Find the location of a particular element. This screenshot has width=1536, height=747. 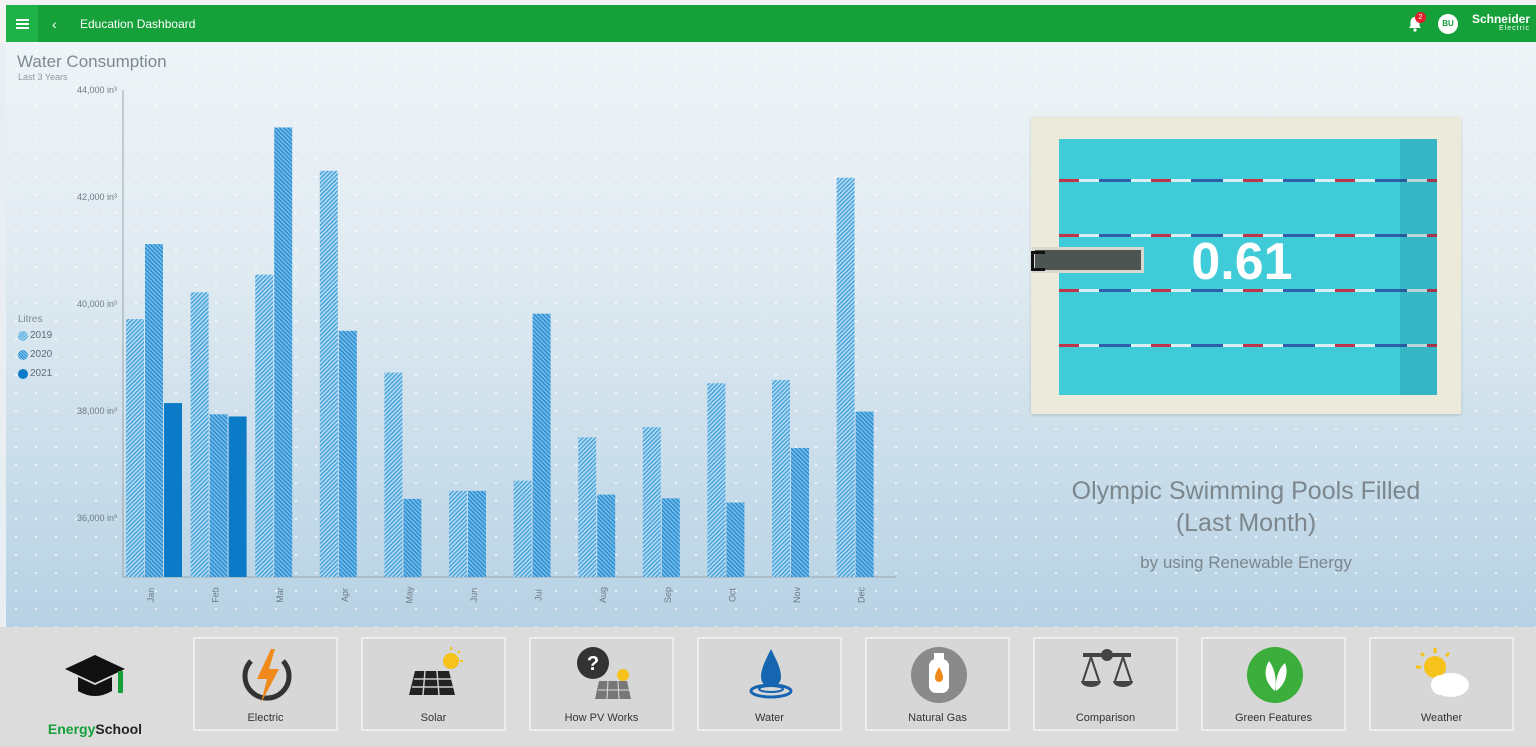

bar-2021-jan is located at coordinates (173, 490).